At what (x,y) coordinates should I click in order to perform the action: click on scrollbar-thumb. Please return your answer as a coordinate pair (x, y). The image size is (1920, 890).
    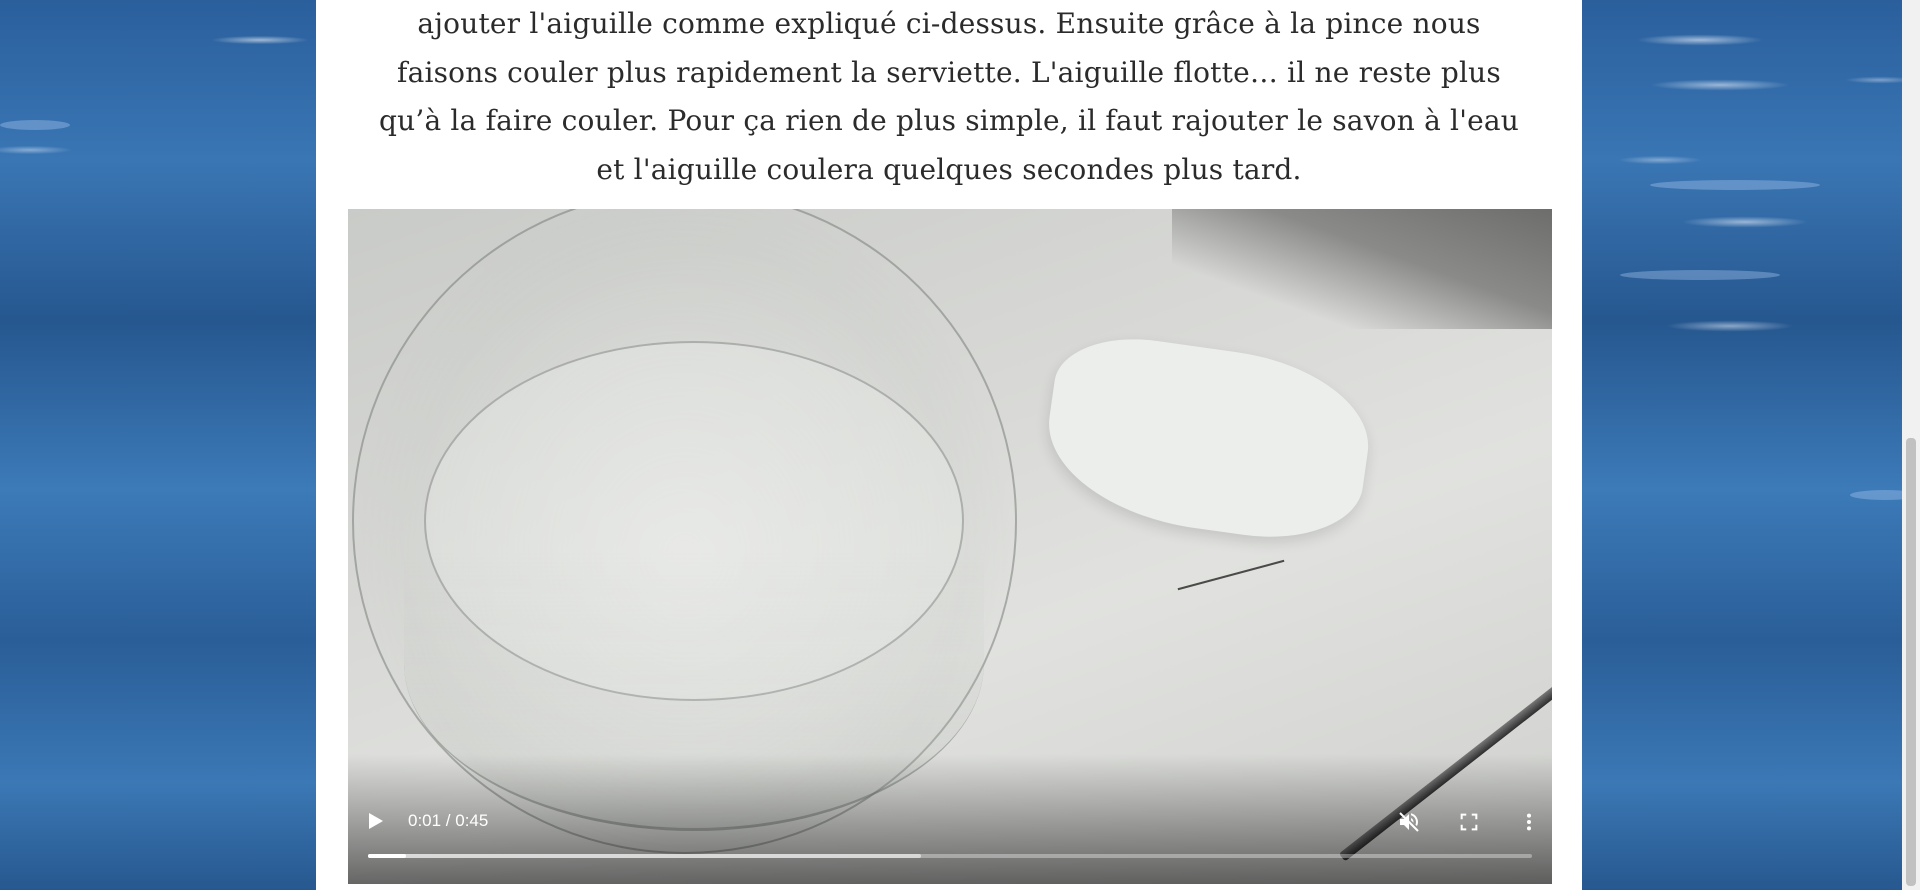
    Looking at the image, I should click on (1911, 662).